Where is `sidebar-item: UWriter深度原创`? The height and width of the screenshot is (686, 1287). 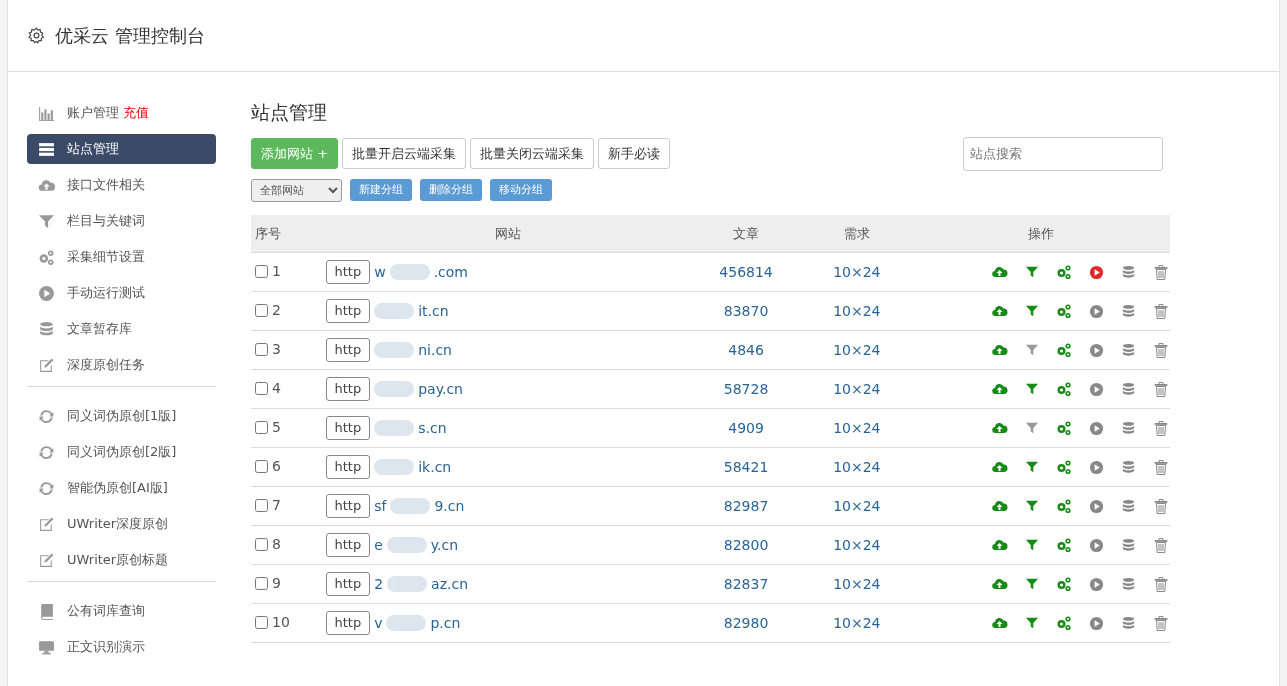 sidebar-item: UWriter深度原创 is located at coordinates (121, 524).